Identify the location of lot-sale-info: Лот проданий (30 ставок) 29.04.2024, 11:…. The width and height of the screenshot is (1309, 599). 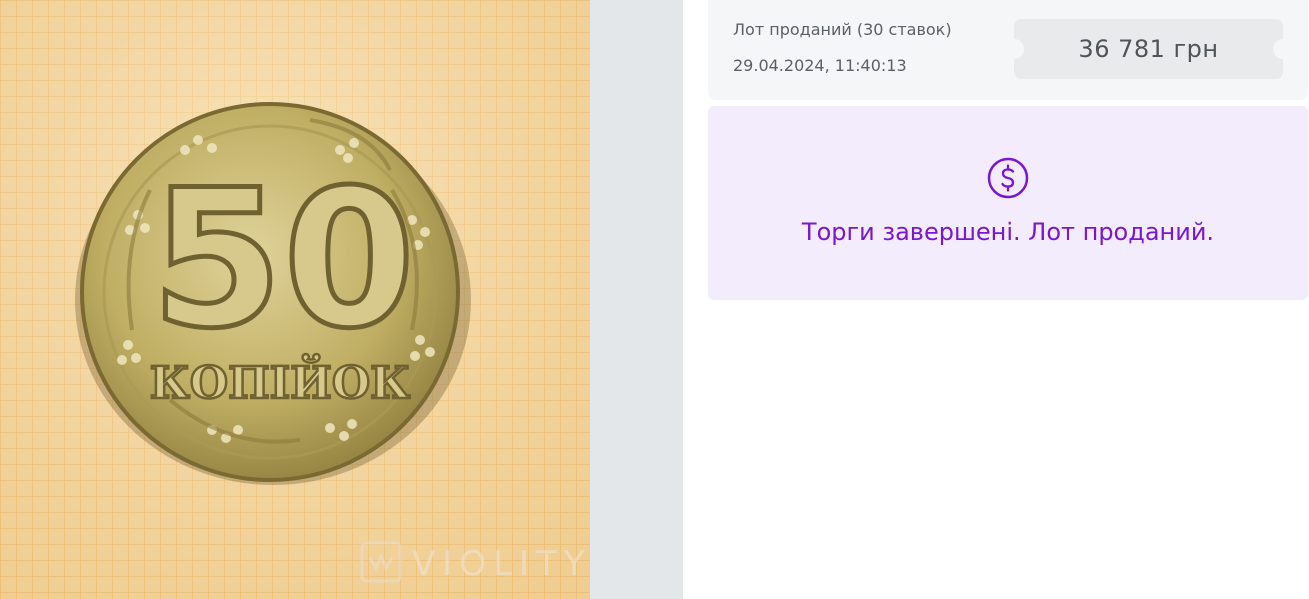
(1008, 50).